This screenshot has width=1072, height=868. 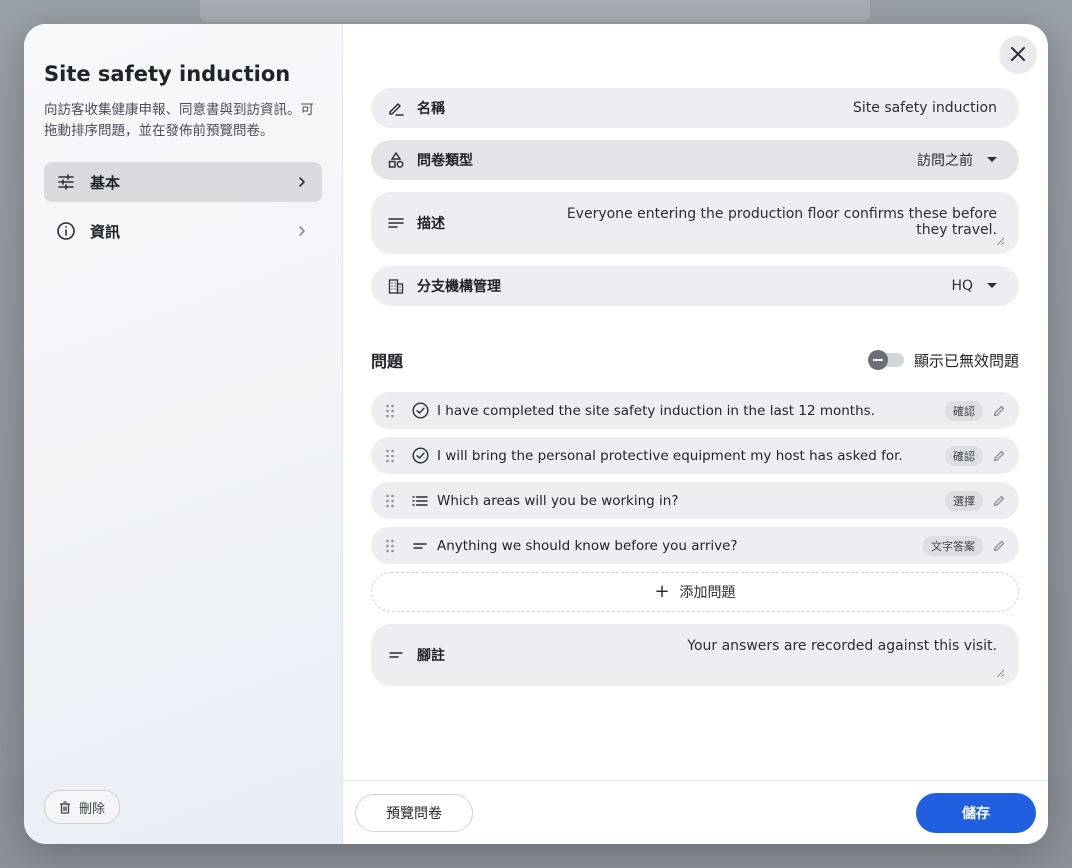 I want to click on question-row: Which areas will you be working in? 選擇, so click(x=695, y=500).